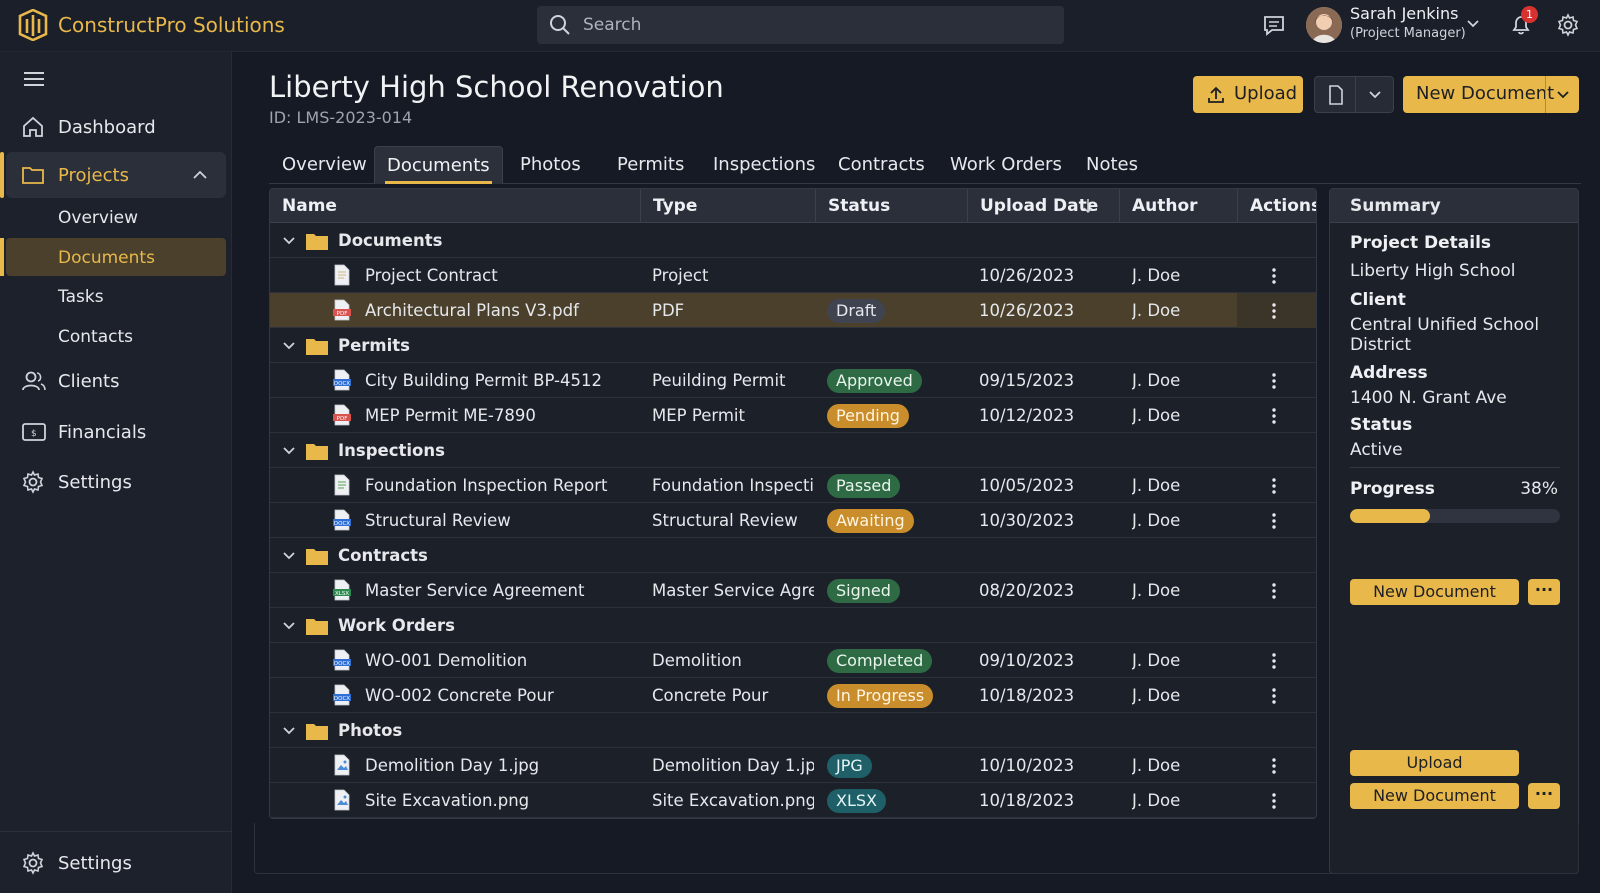 This screenshot has width=1600, height=893. I want to click on document-name: Project Contract, so click(500, 275).